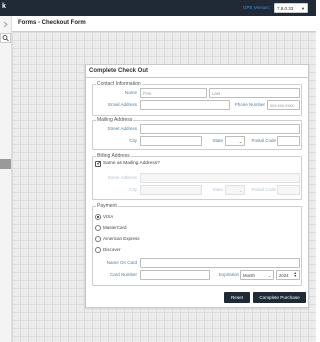 This screenshot has width=320, height=342. I want to click on last-name-input: Last, so click(254, 93).